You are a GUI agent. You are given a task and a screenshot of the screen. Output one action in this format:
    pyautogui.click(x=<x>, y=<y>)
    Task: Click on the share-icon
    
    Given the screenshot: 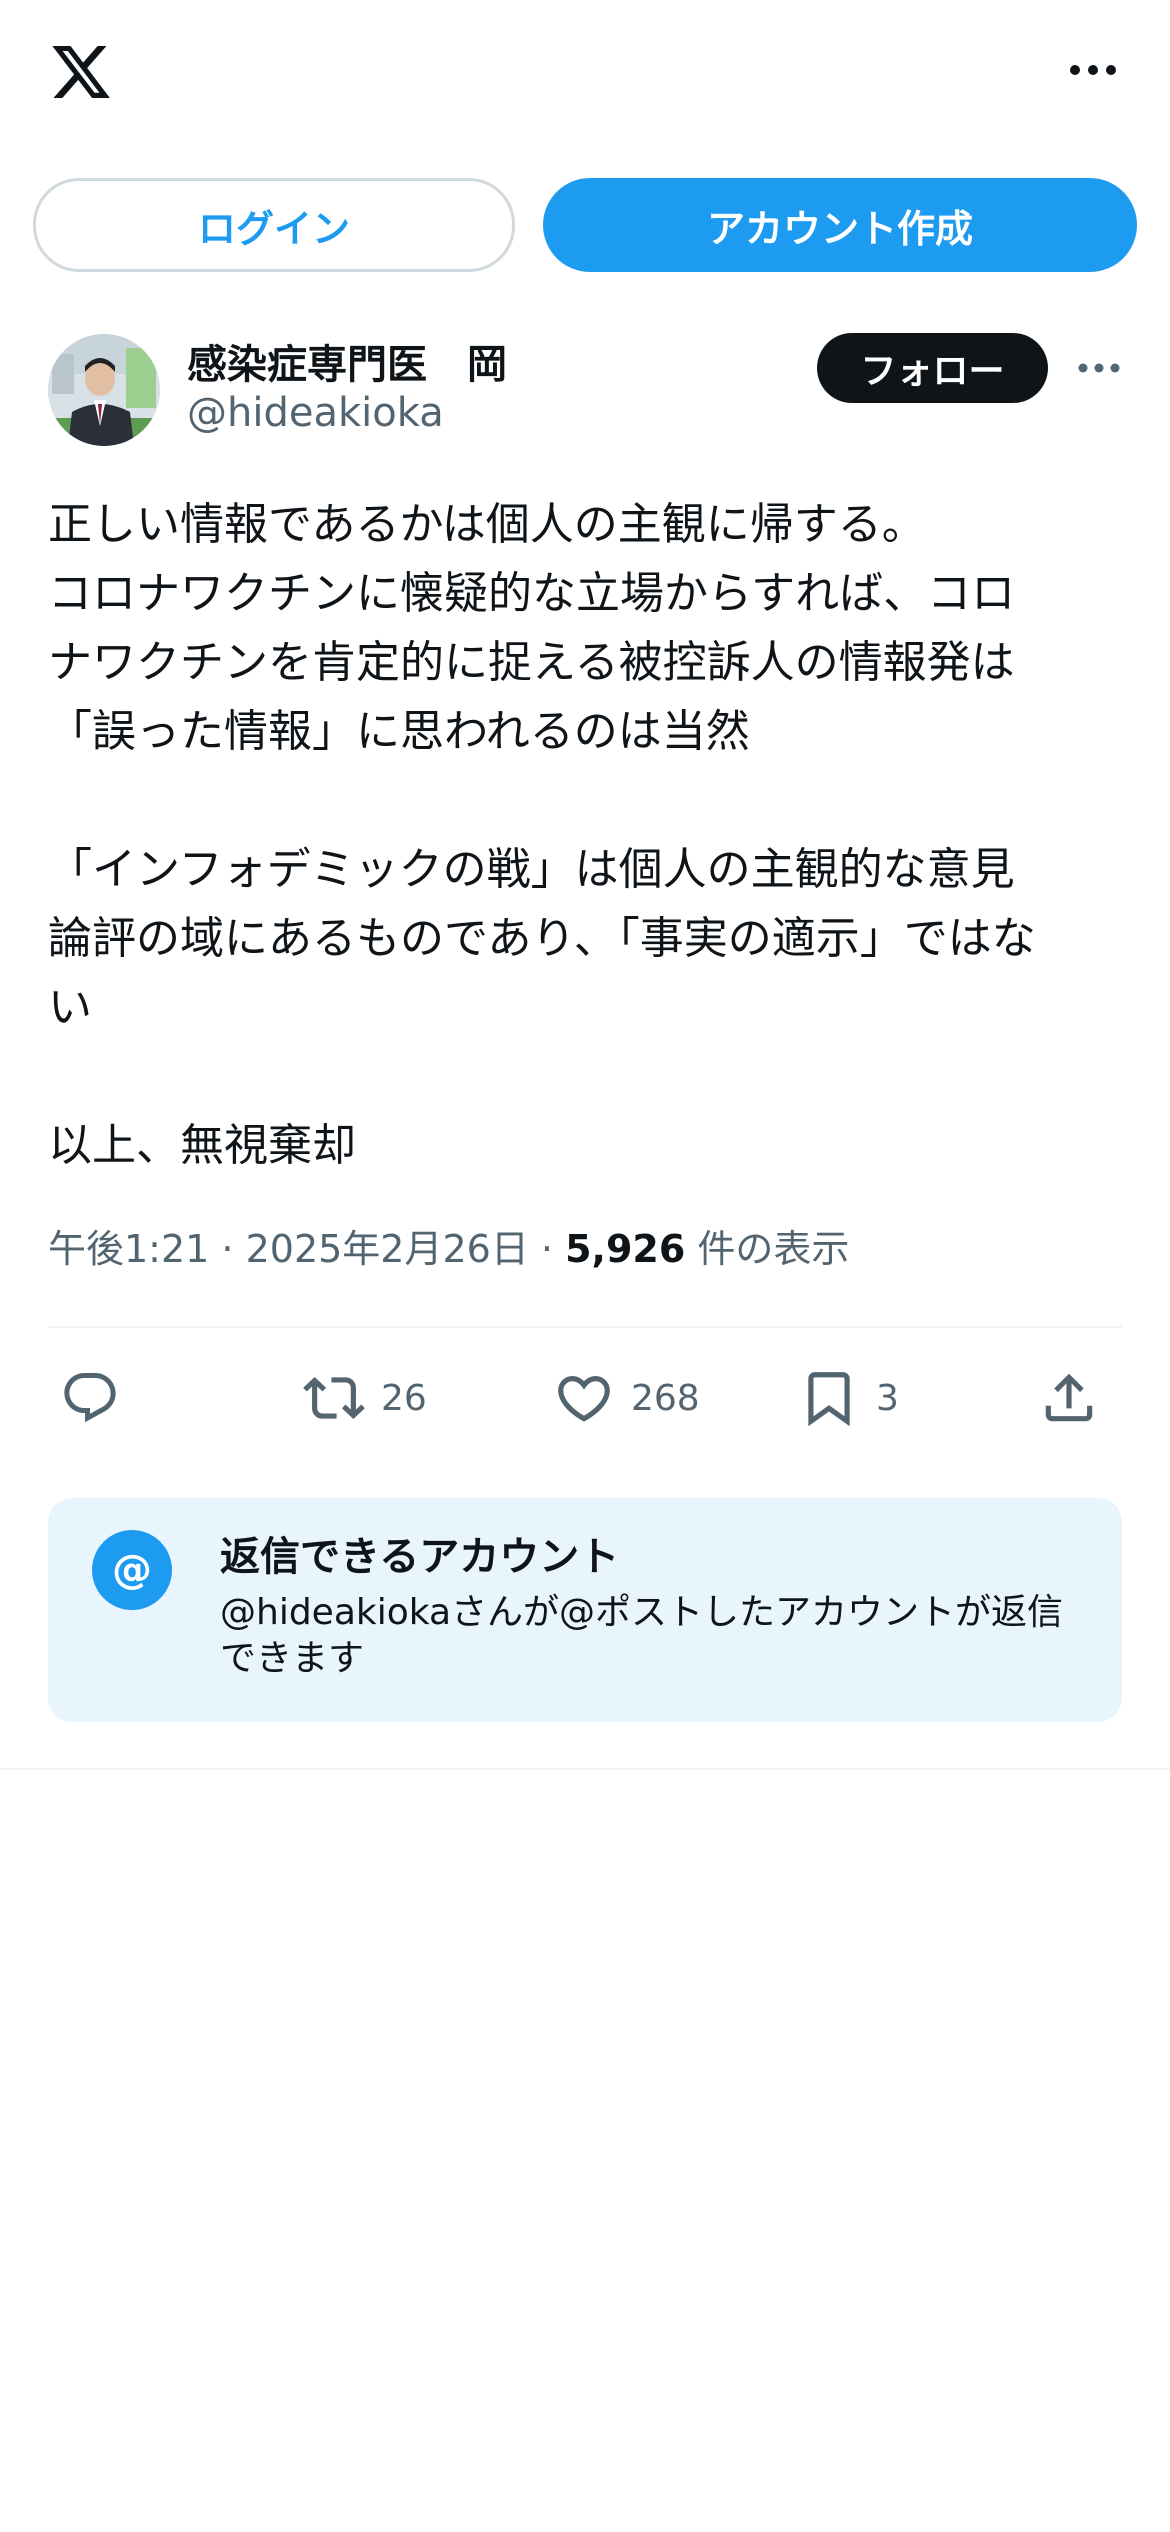 What is the action you would take?
    pyautogui.click(x=1069, y=1397)
    